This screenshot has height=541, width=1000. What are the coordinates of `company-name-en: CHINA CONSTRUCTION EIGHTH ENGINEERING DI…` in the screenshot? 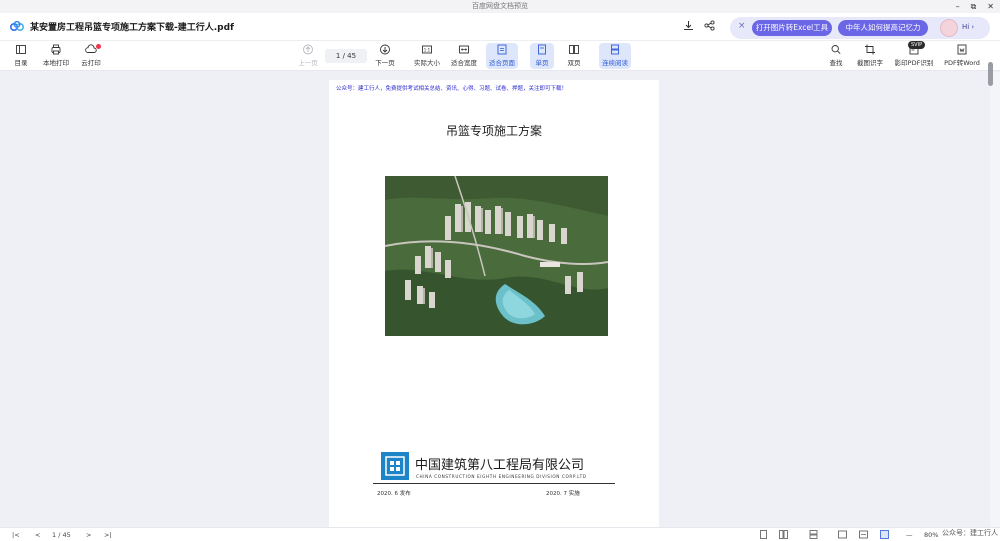 It's located at (501, 476).